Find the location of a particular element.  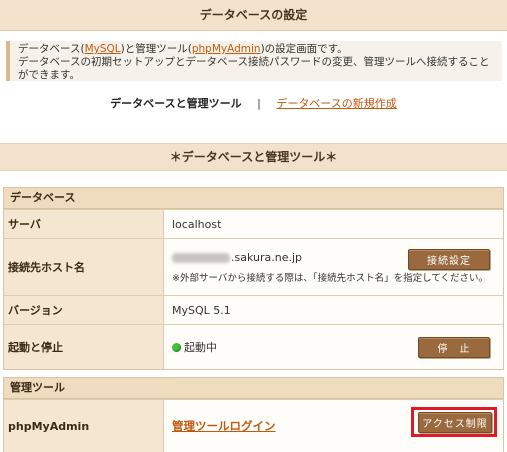

redacted-hostname is located at coordinates (201, 258).